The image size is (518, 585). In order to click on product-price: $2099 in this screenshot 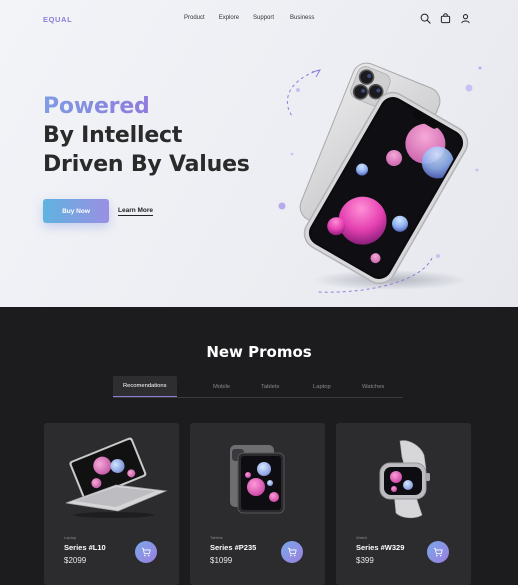, I will do `click(75, 560)`.